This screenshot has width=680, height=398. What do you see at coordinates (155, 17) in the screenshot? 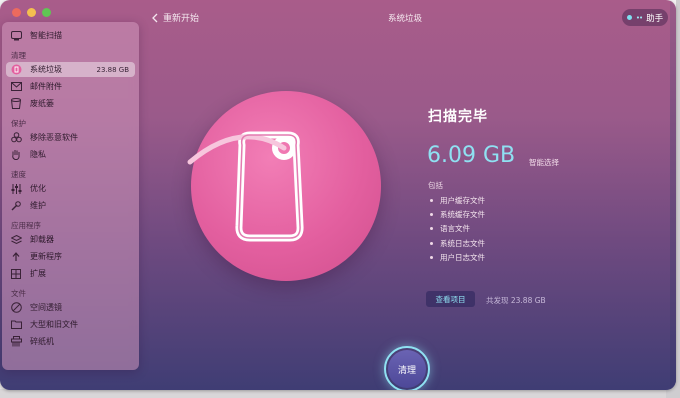
I see `chevron-left-icon` at bounding box center [155, 17].